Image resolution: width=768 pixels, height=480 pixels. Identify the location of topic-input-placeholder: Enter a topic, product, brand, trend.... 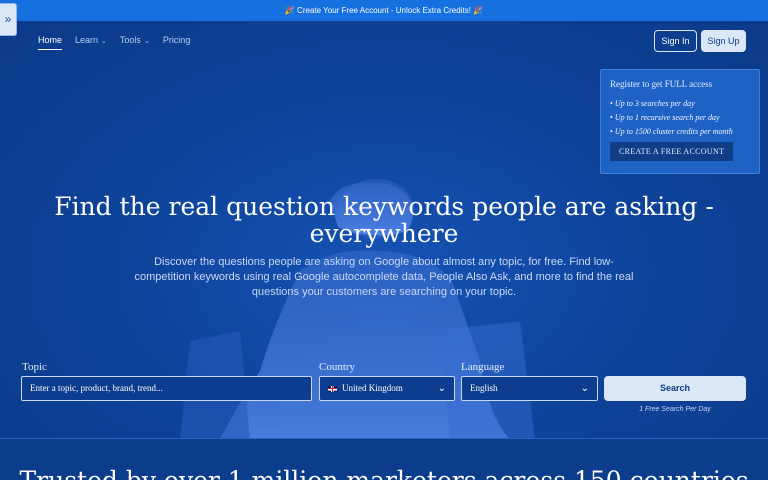
(96, 388).